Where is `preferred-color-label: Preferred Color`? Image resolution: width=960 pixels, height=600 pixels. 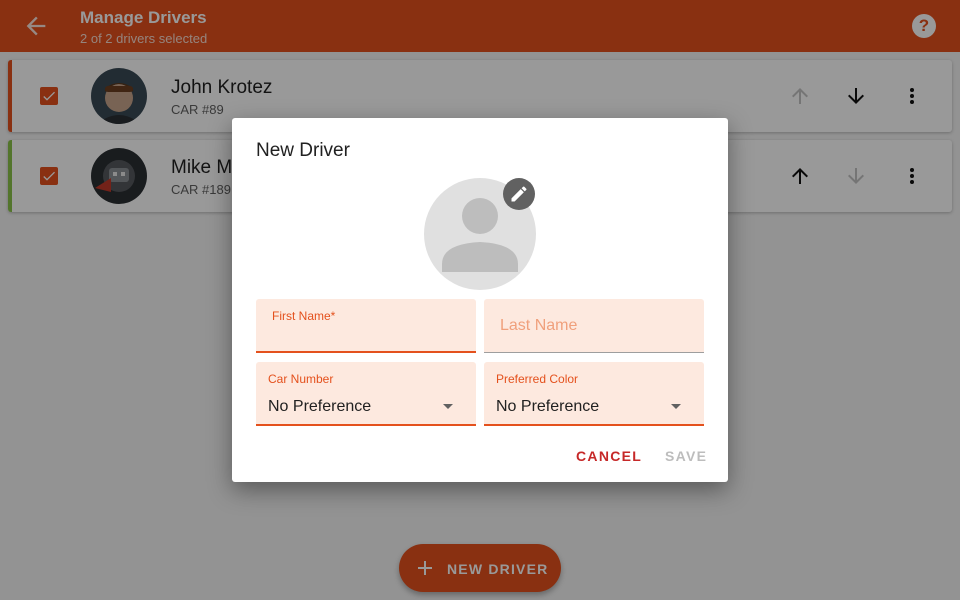 preferred-color-label: Preferred Color is located at coordinates (537, 379).